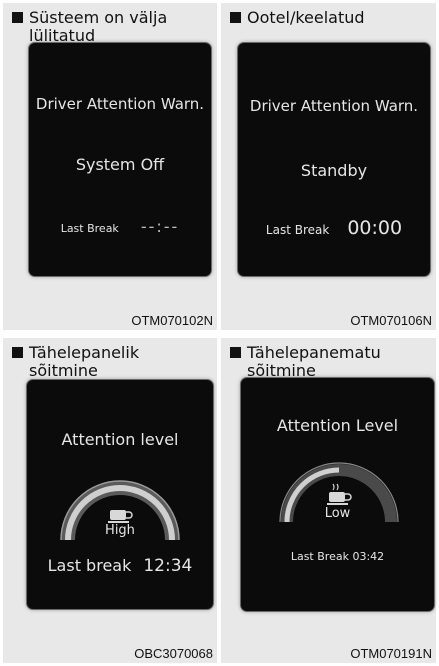 Image resolution: width=439 pixels, height=666 pixels. What do you see at coordinates (172, 320) in the screenshot?
I see `figure-code: OTM070102N` at bounding box center [172, 320].